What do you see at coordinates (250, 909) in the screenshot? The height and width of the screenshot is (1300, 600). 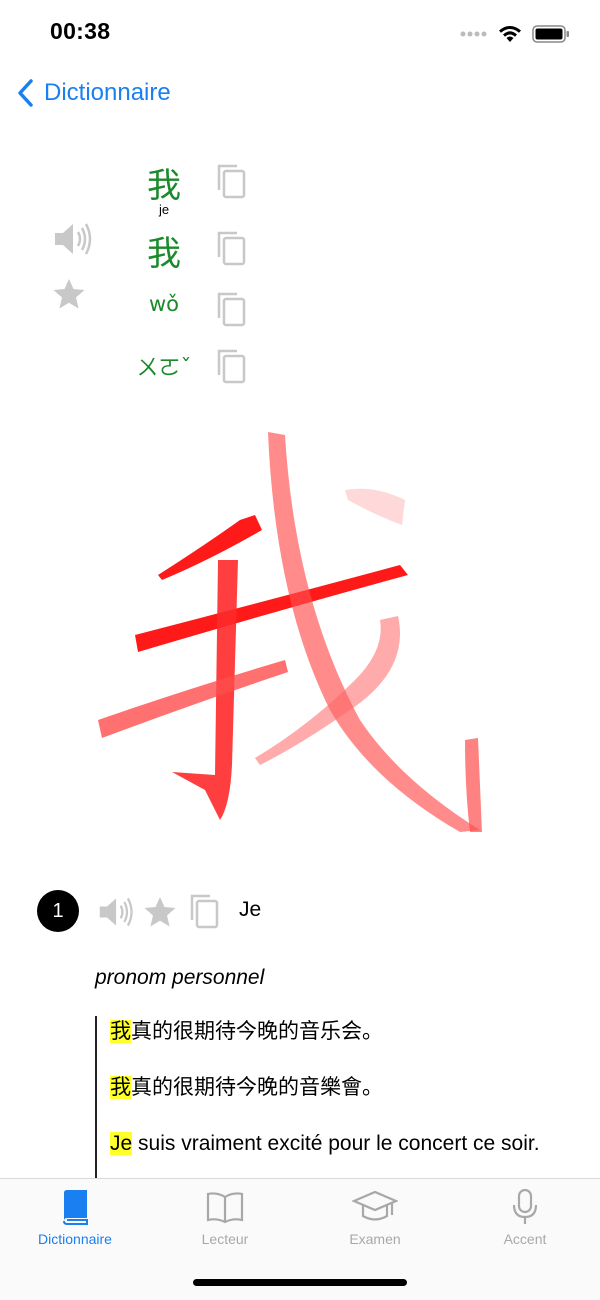 I see `definition-meaning: Je` at bounding box center [250, 909].